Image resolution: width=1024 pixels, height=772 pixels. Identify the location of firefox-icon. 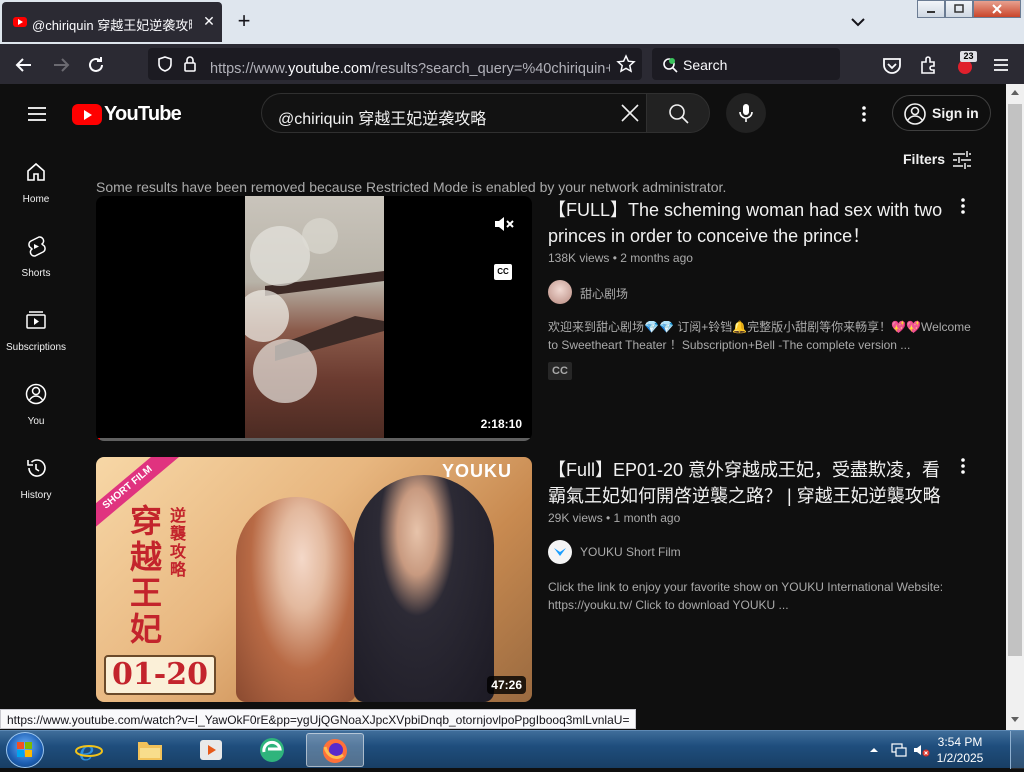
(335, 751).